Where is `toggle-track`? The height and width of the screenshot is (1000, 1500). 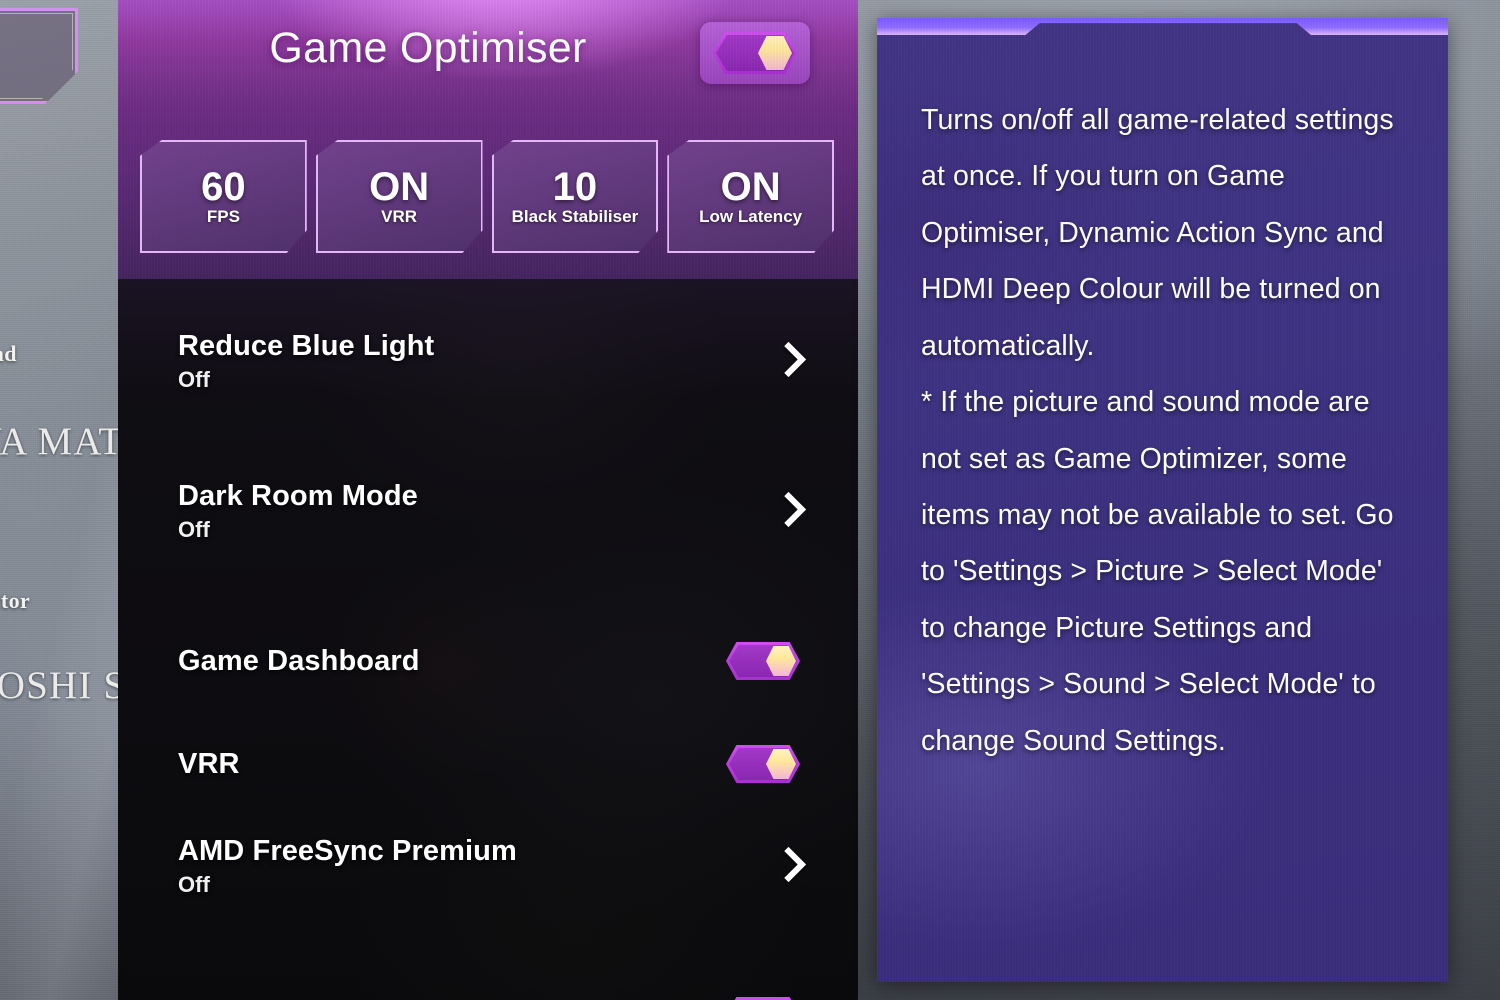
toggle-track is located at coordinates (755, 53).